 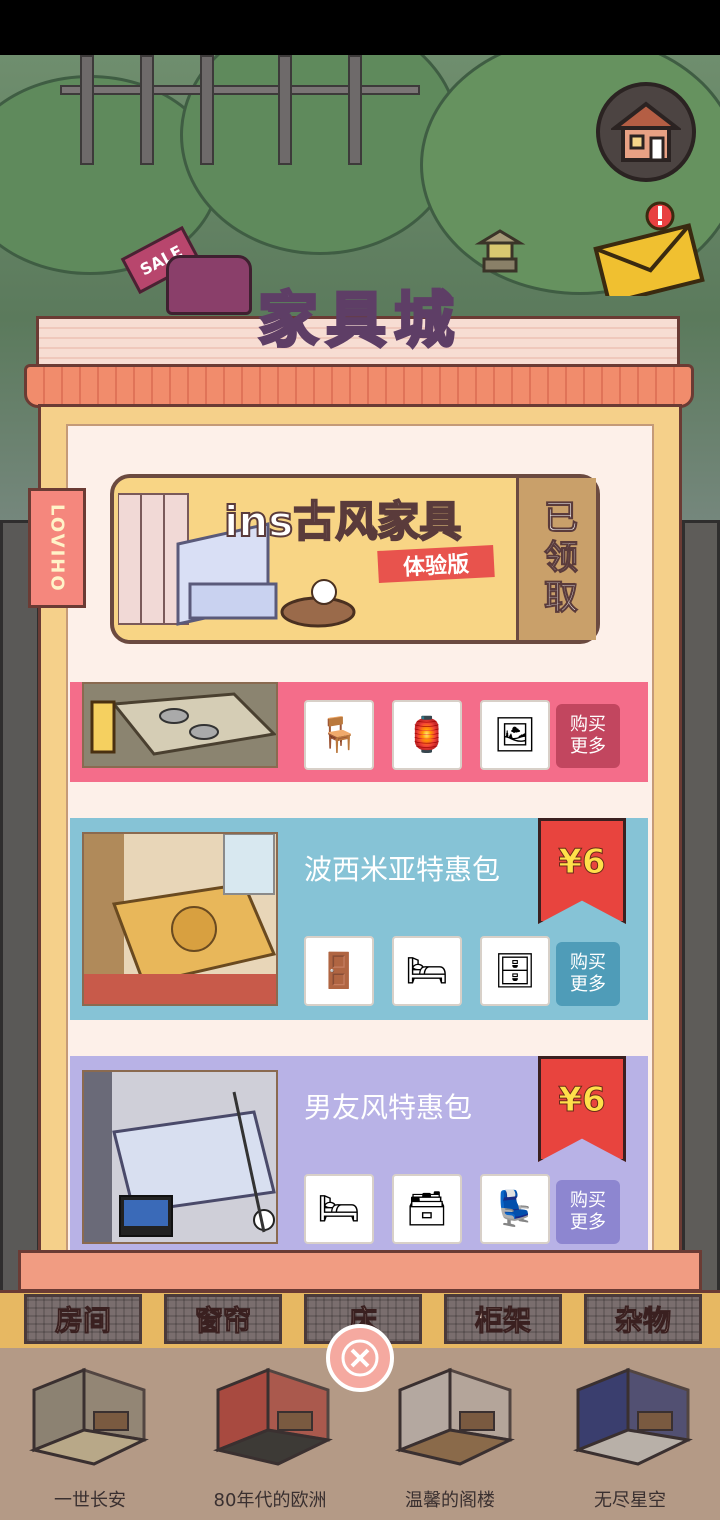 I want to click on claimed-status-text: 已领取, so click(x=557, y=559).